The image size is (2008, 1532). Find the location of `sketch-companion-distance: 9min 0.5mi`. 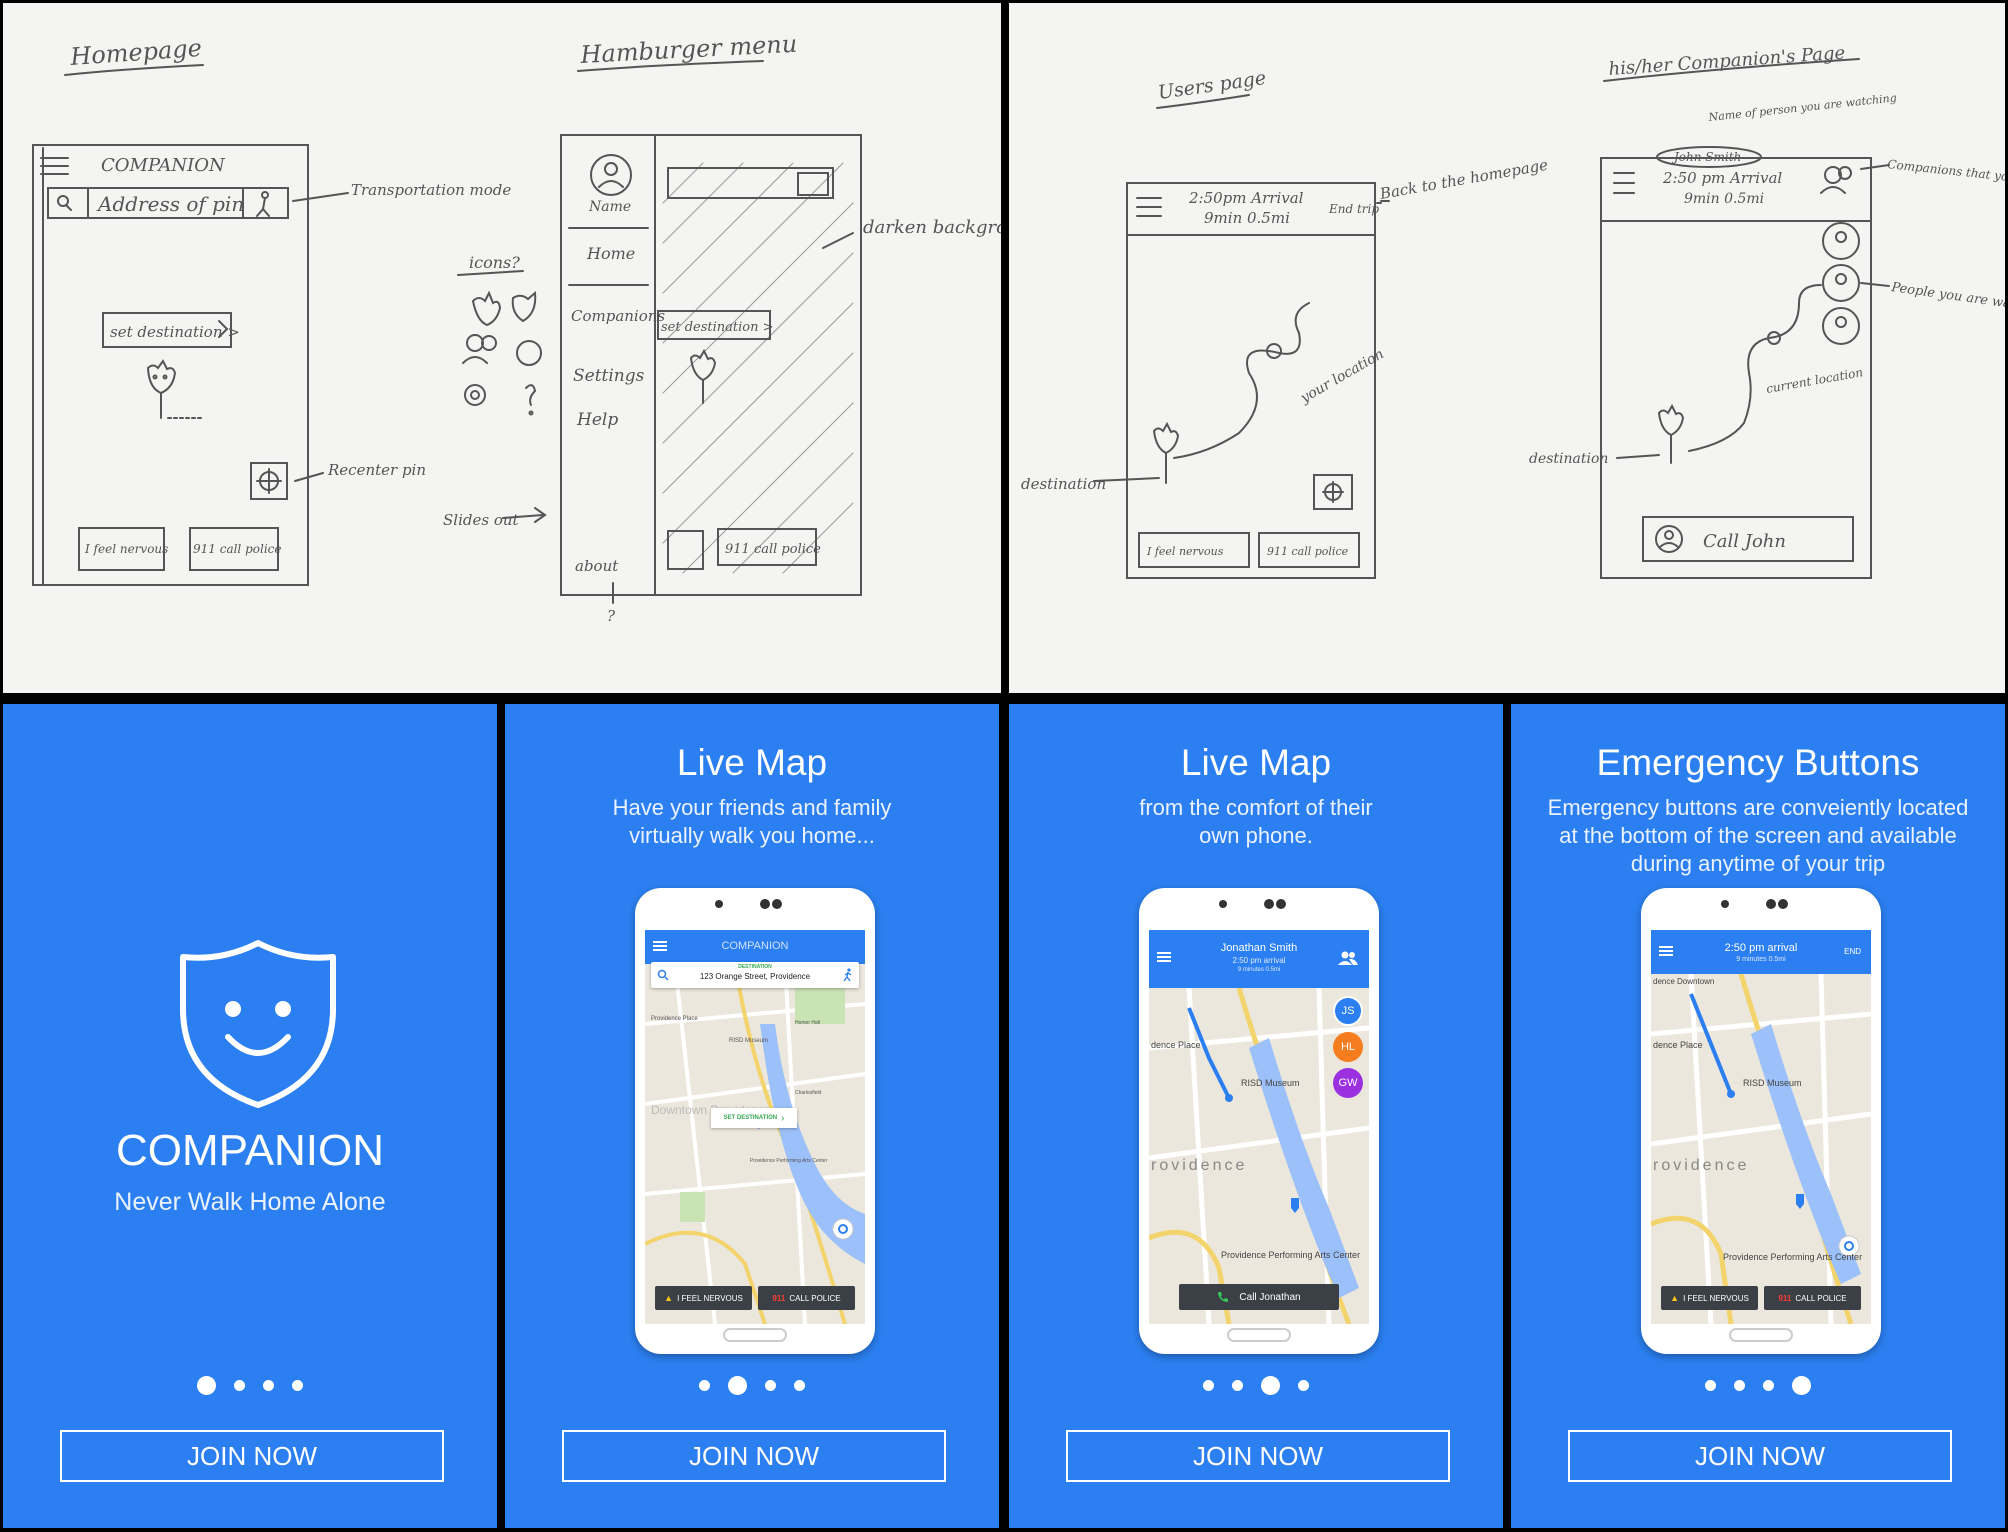

sketch-companion-distance: 9min 0.5mi is located at coordinates (1724, 199).